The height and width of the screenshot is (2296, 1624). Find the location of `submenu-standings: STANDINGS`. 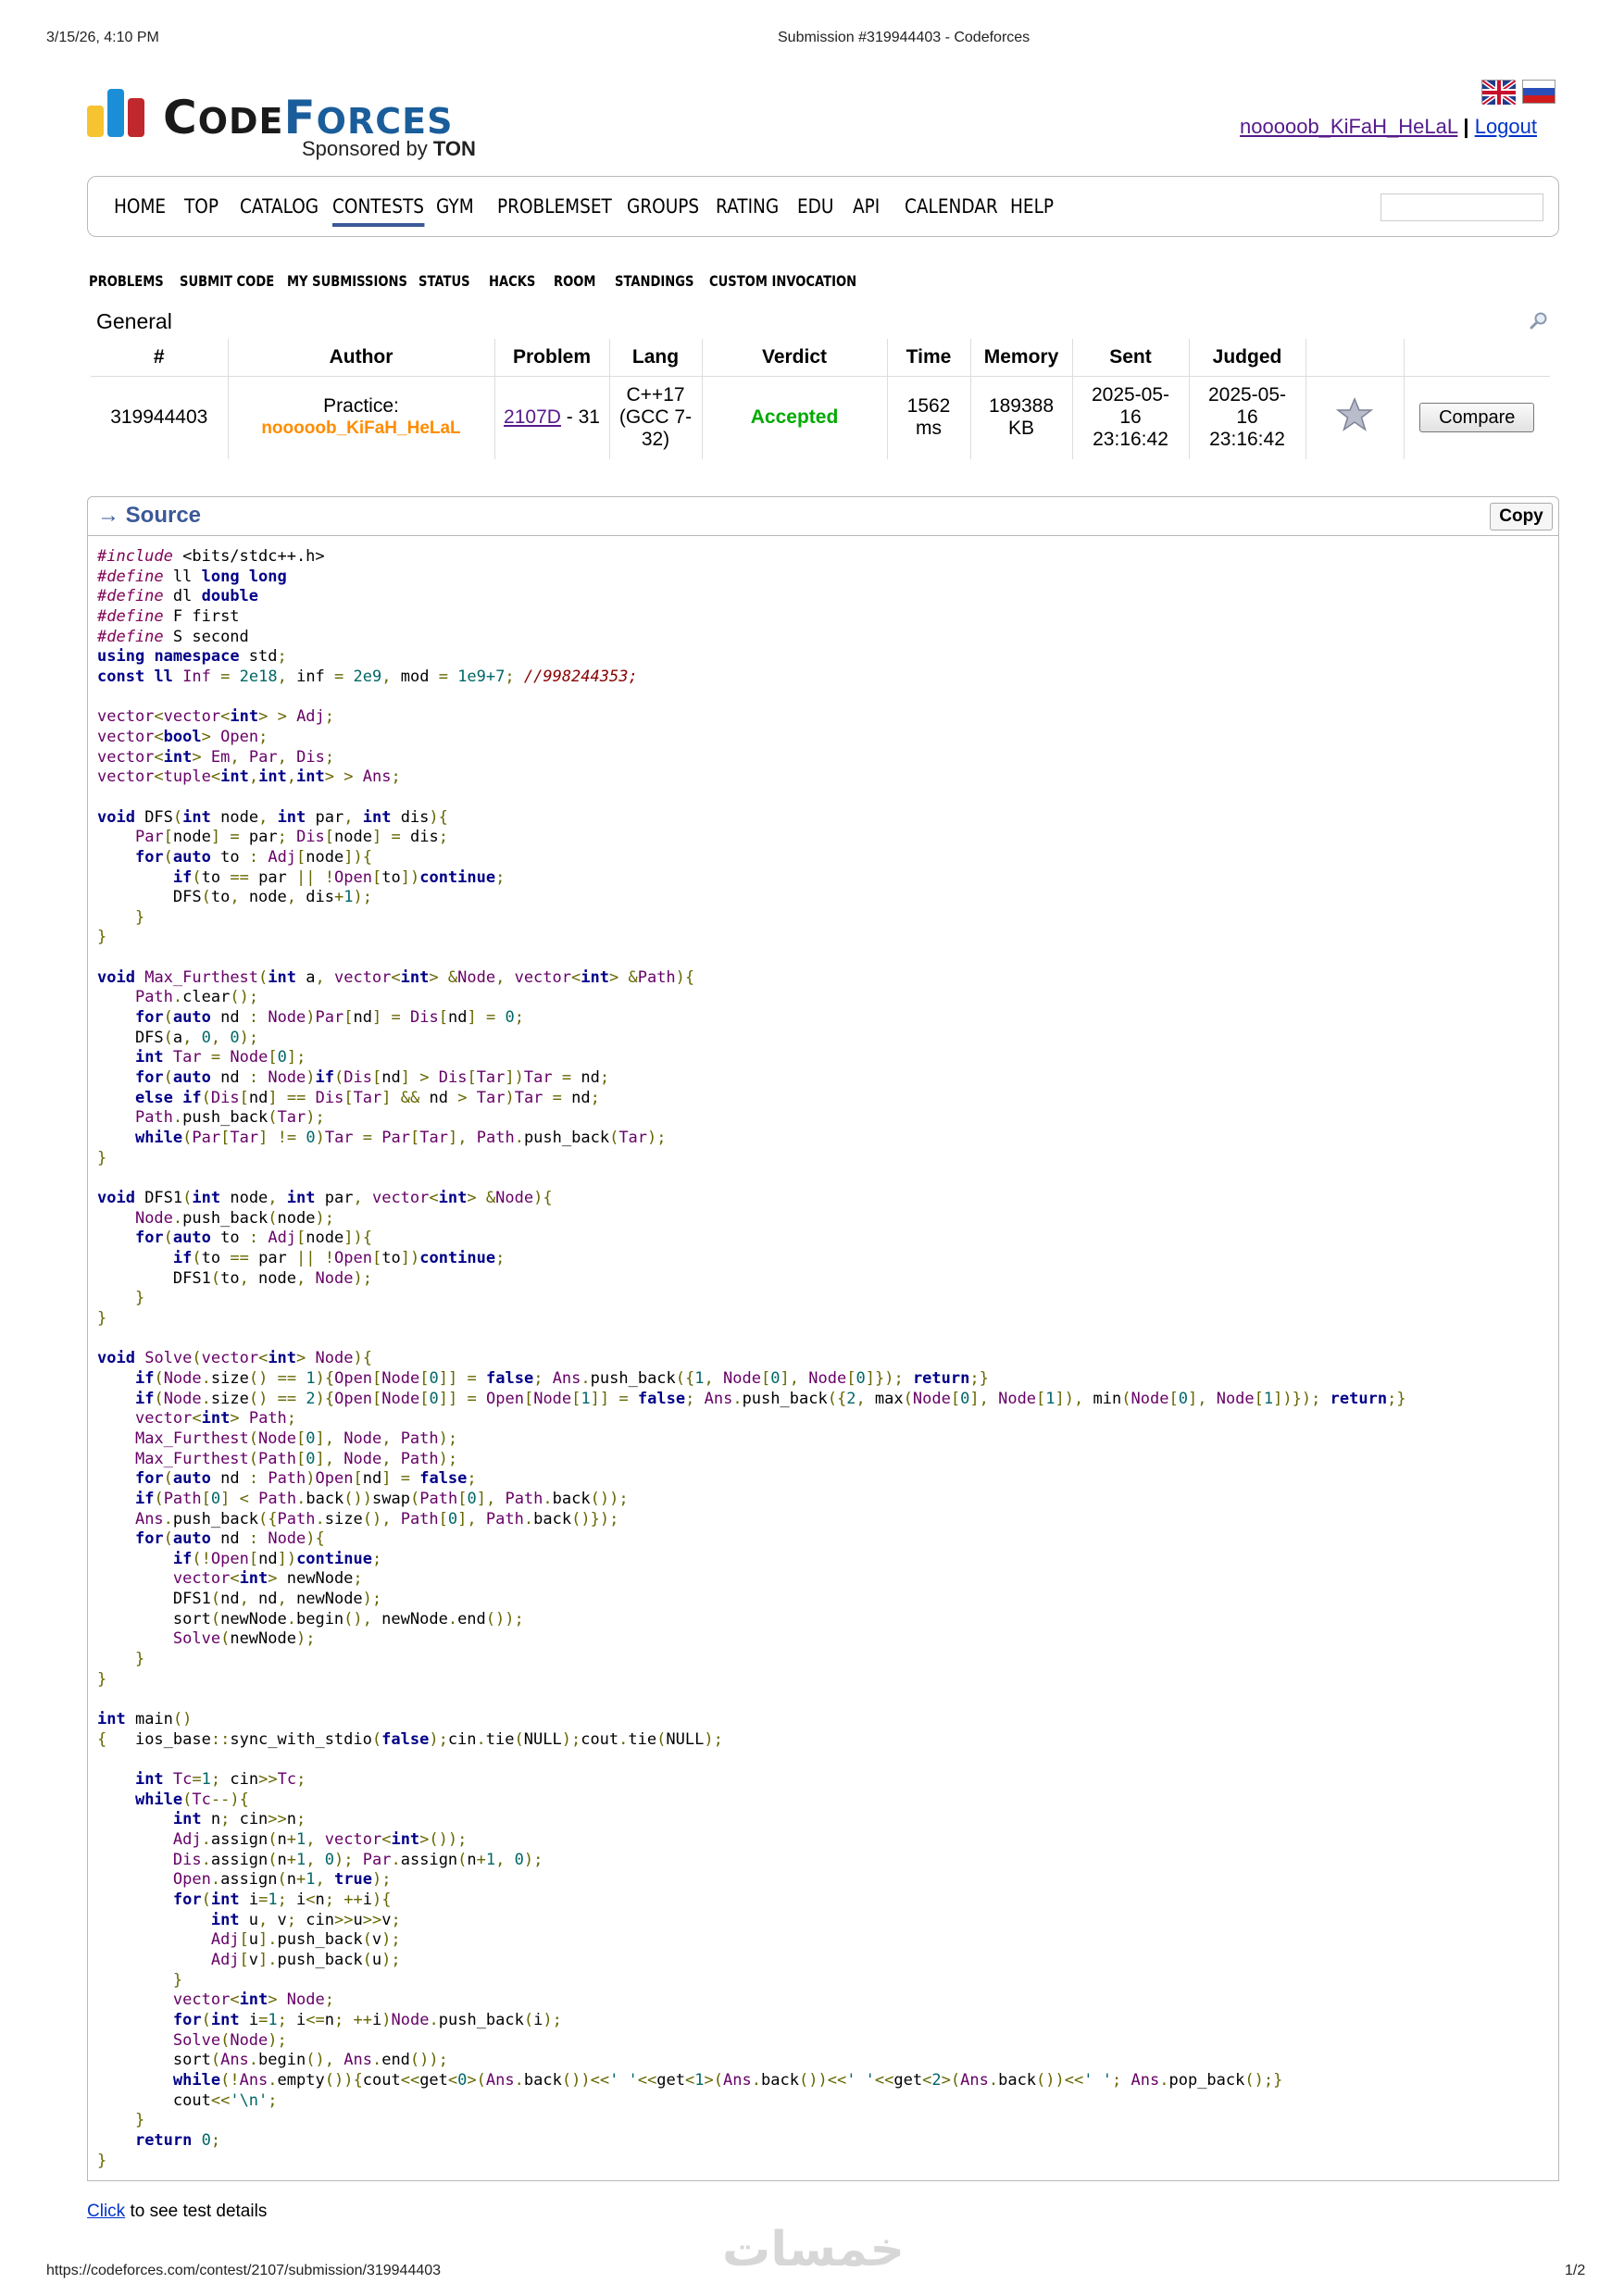

submenu-standings: STANDINGS is located at coordinates (654, 281).